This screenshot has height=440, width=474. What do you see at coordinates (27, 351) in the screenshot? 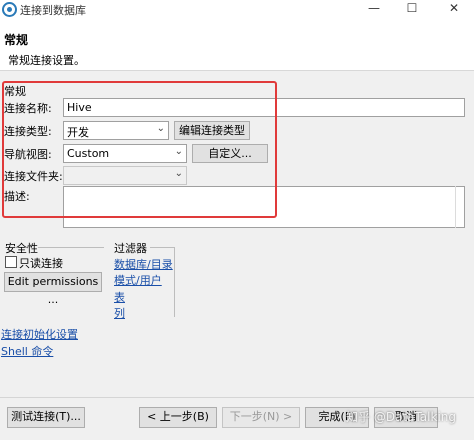
I see `shell-commands-link: Shell 命令` at bounding box center [27, 351].